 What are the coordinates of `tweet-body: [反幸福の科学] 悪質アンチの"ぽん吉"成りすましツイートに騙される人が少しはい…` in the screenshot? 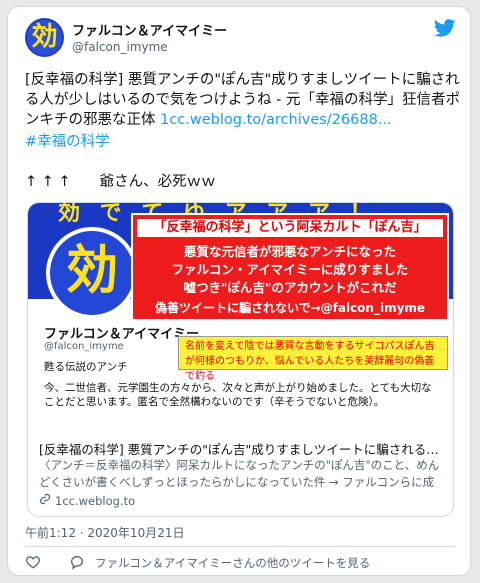 It's located at (242, 100).